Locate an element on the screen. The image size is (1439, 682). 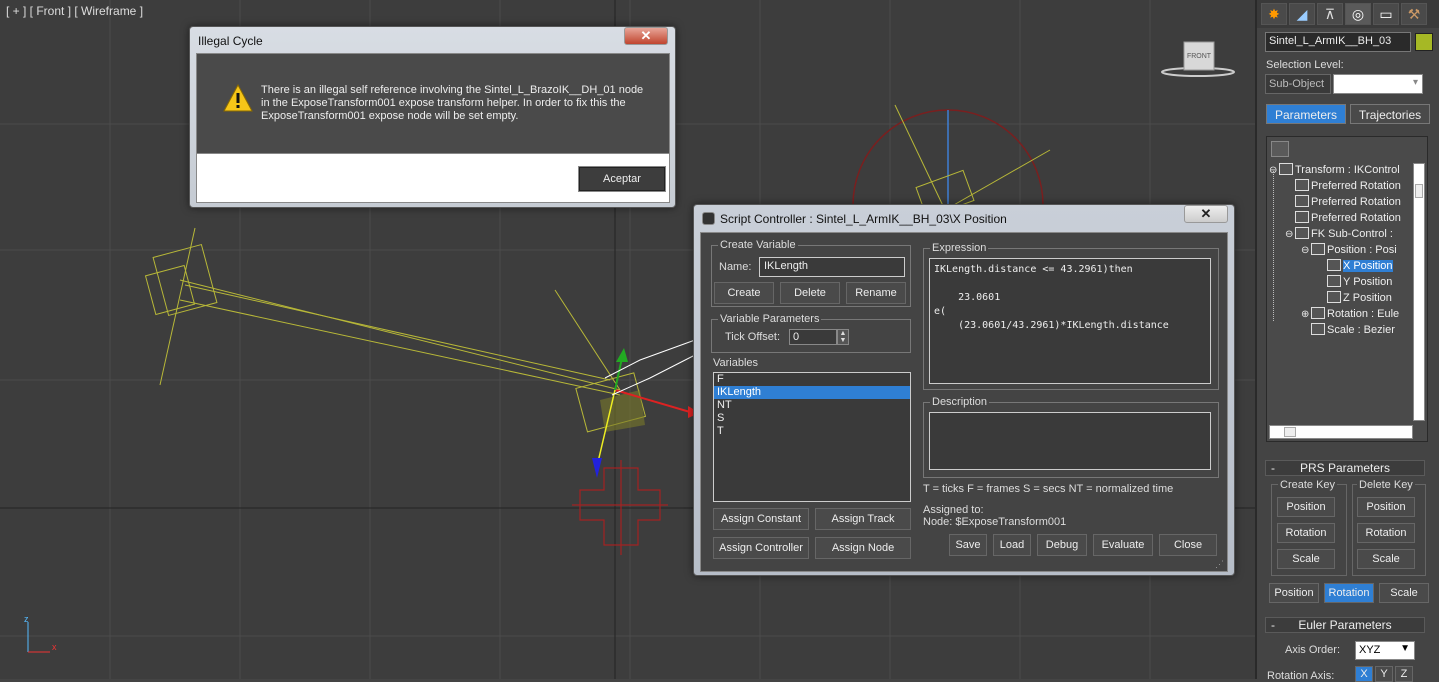
create-tab-icon: ✸ is located at coordinates (1274, 14).